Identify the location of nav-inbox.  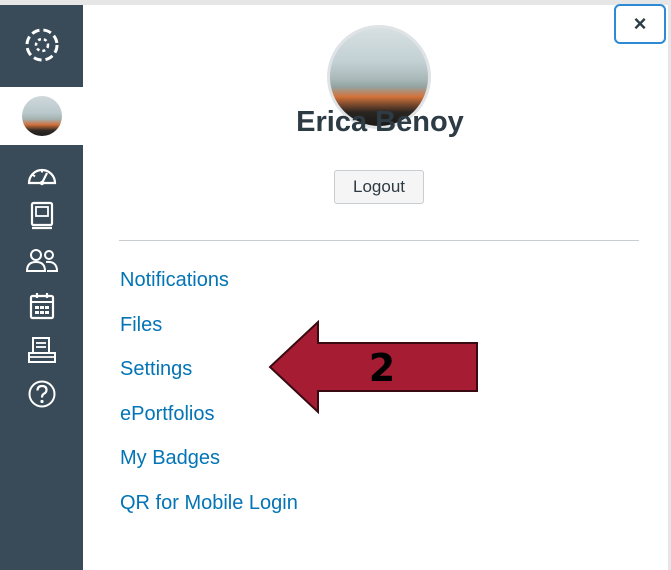
(41, 350).